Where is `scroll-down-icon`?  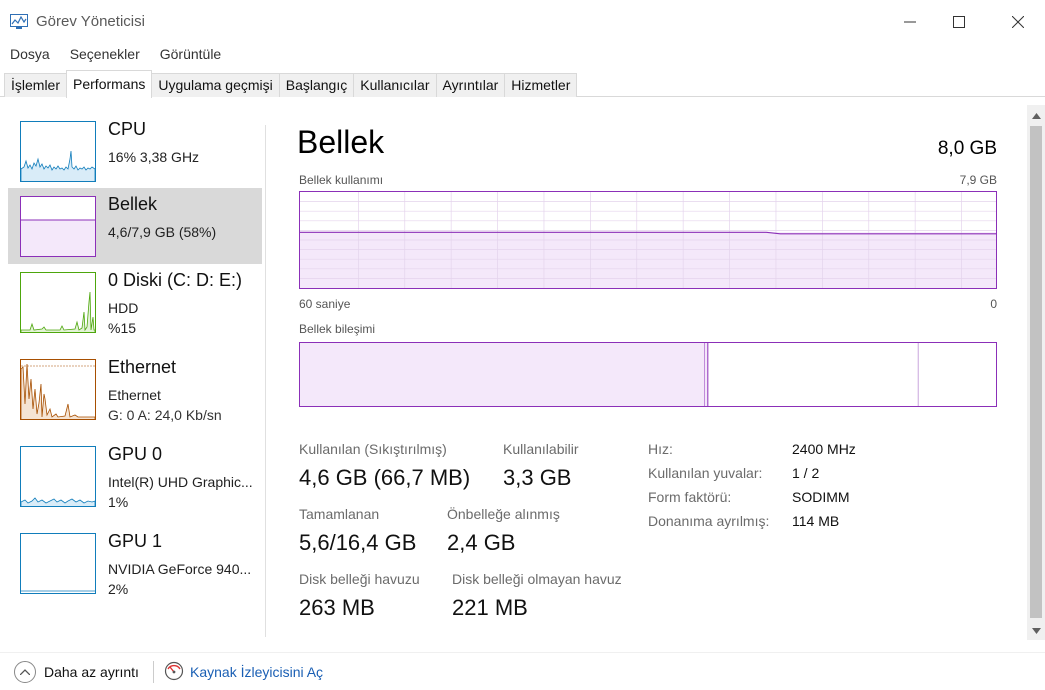
scroll-down-icon is located at coordinates (1036, 631).